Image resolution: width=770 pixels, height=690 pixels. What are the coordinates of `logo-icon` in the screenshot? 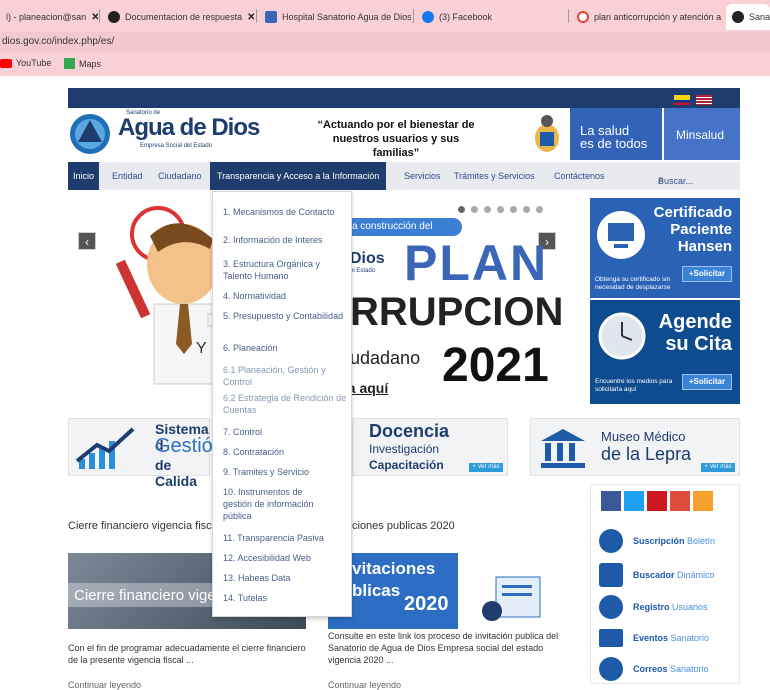 It's located at (90, 134).